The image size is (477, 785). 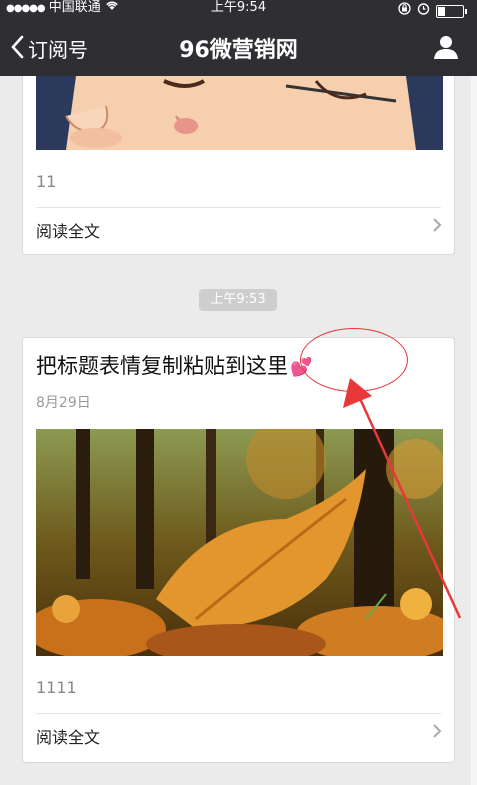 What do you see at coordinates (474, 430) in the screenshot?
I see `scroll-track` at bounding box center [474, 430].